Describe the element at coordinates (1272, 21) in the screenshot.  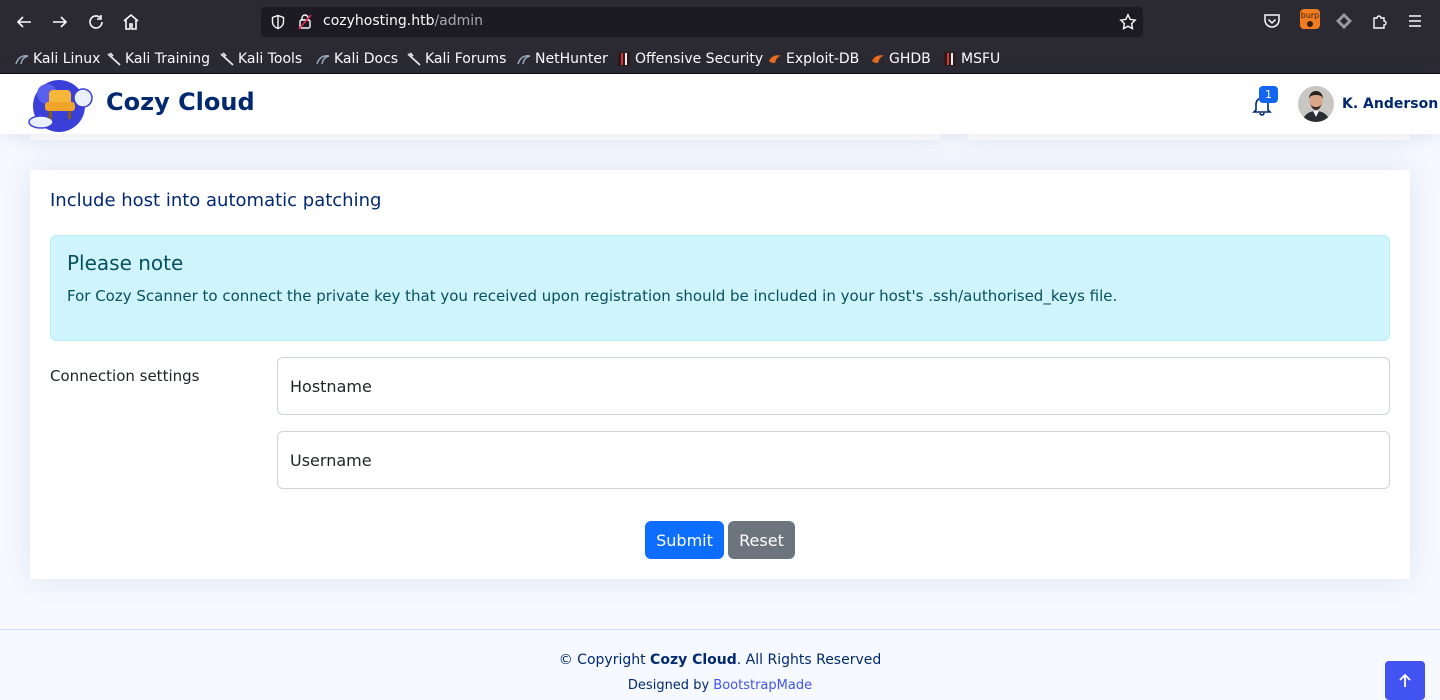
I see `pocket-icon` at that location.